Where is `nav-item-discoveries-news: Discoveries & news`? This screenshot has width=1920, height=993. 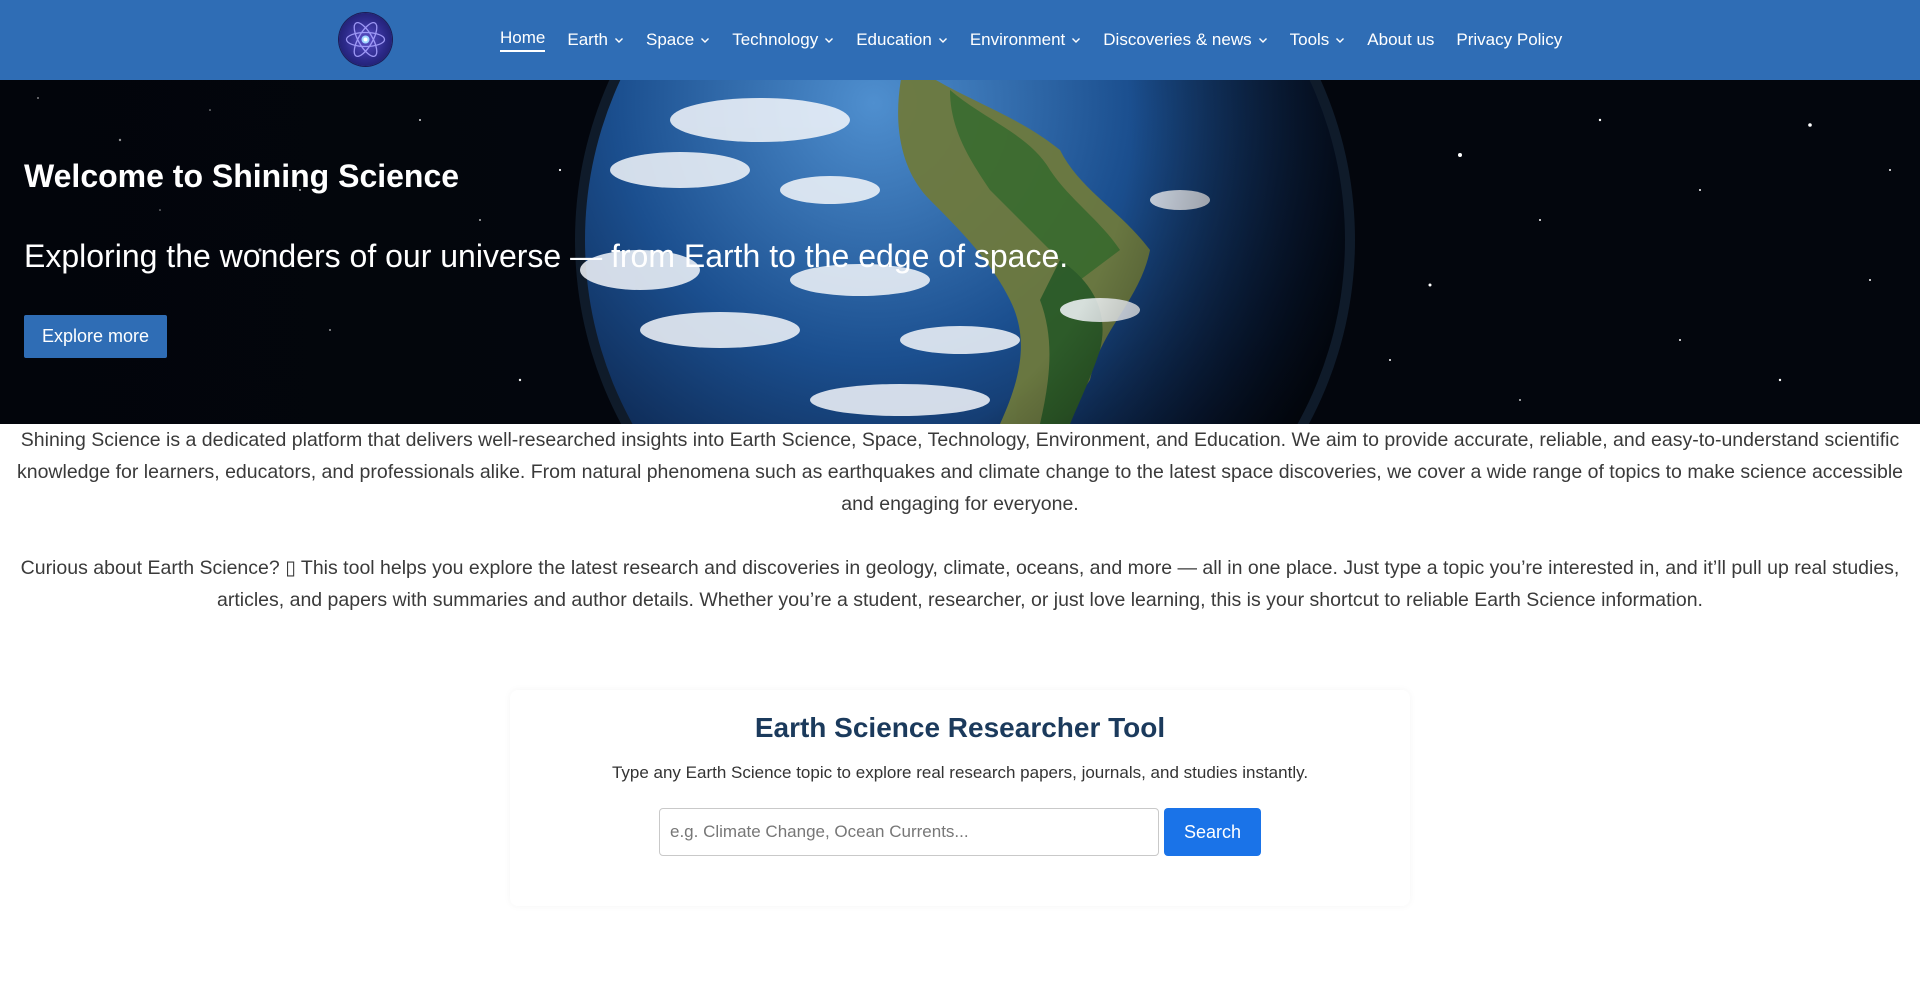 nav-item-discoveries-news: Discoveries & news is located at coordinates (1185, 40).